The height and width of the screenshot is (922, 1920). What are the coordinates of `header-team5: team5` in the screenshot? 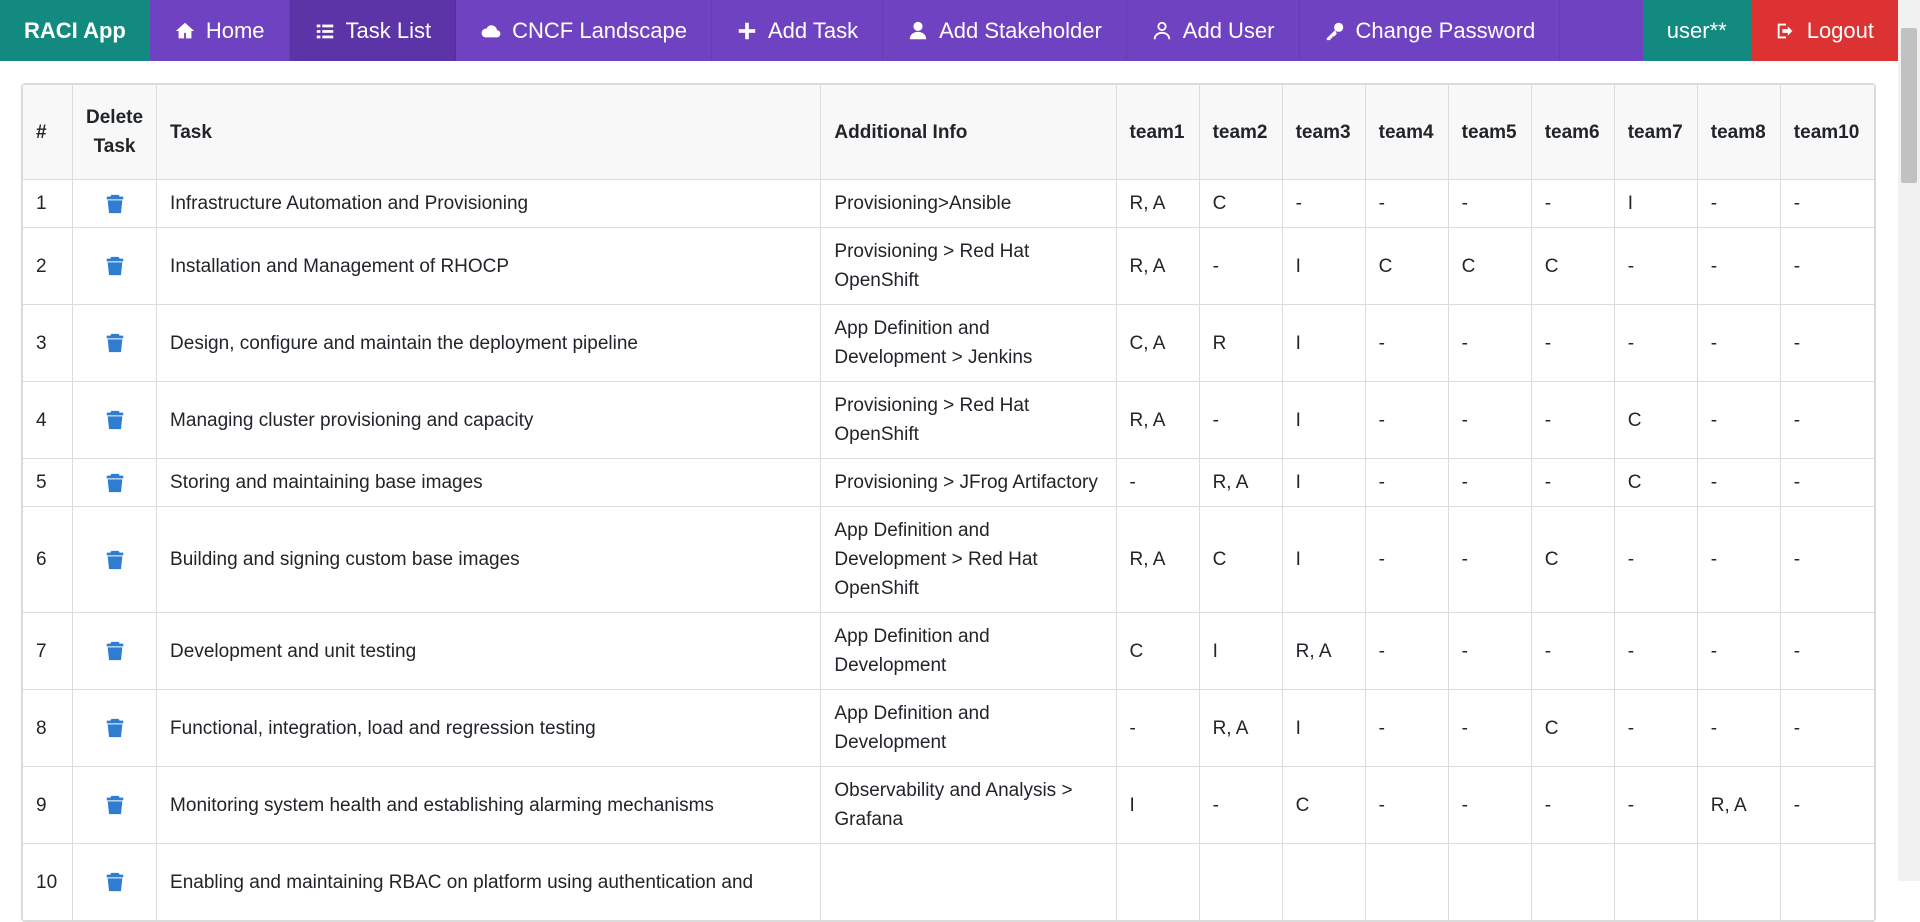 It's located at (1489, 132).